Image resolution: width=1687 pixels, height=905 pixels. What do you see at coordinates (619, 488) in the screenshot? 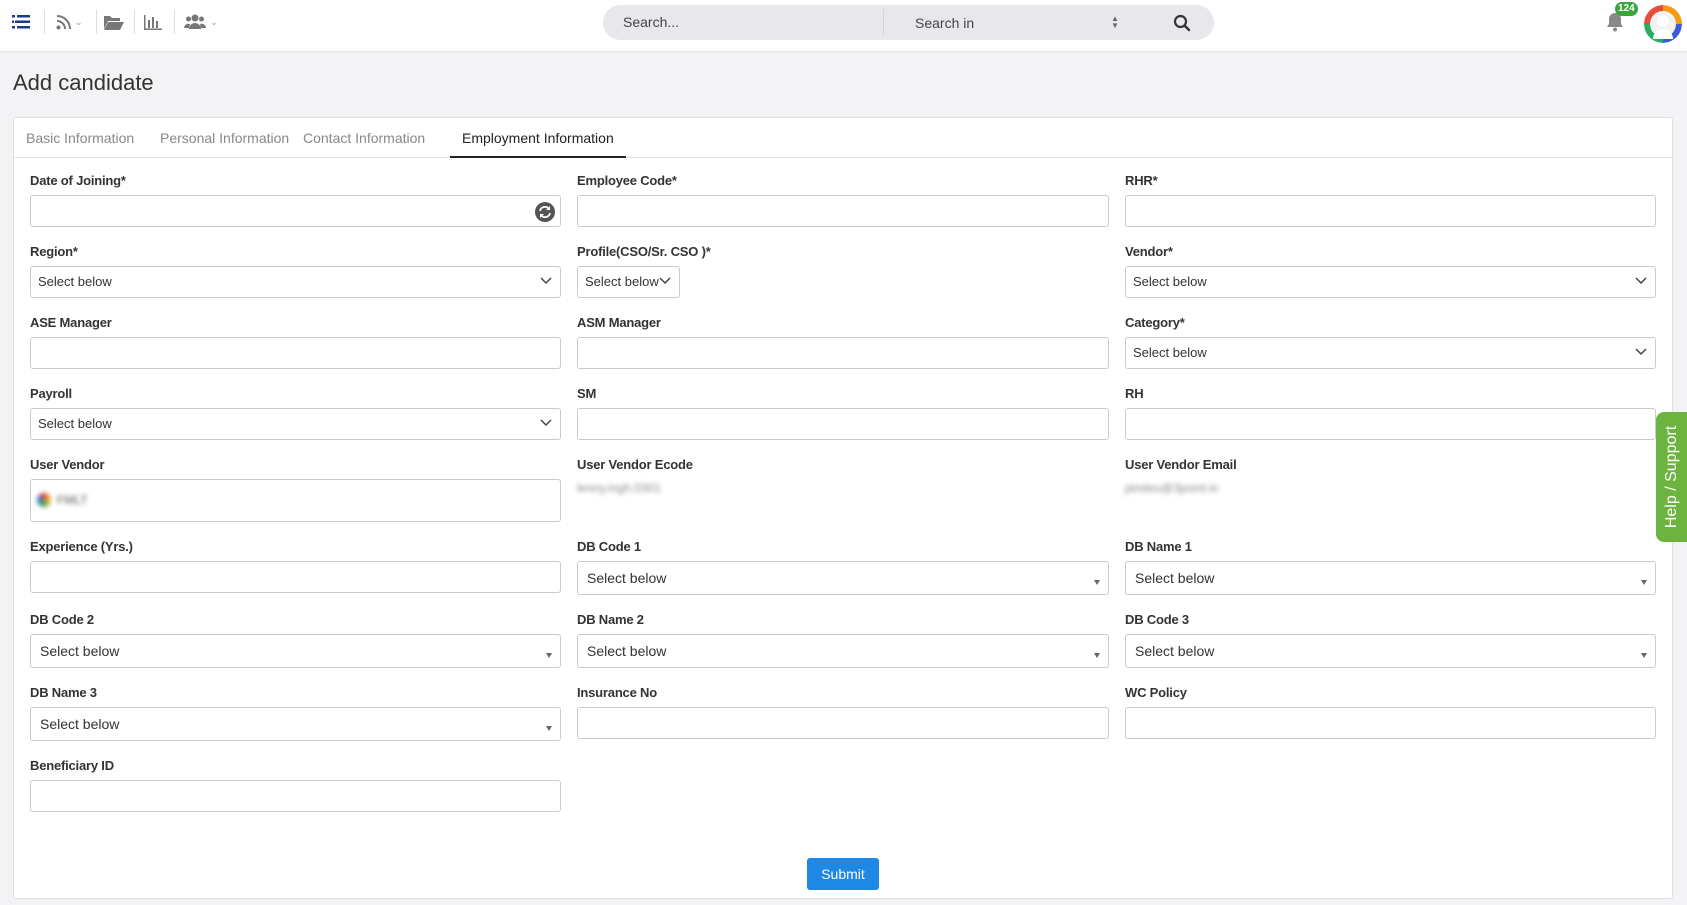
I see `user-vendor-ecode-value: lenny.ingh.0301` at bounding box center [619, 488].